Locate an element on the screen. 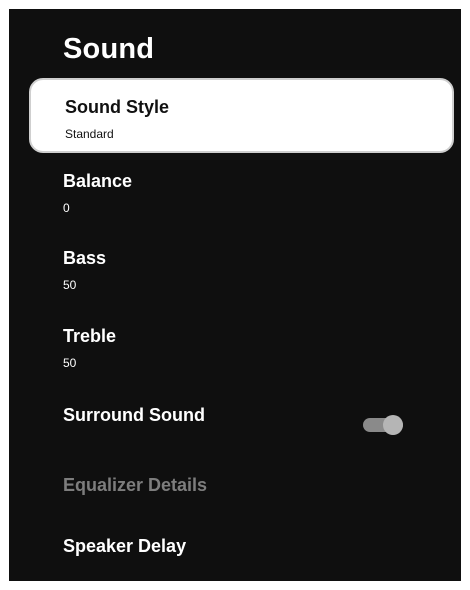  surround-sound-toggle is located at coordinates (384, 425).